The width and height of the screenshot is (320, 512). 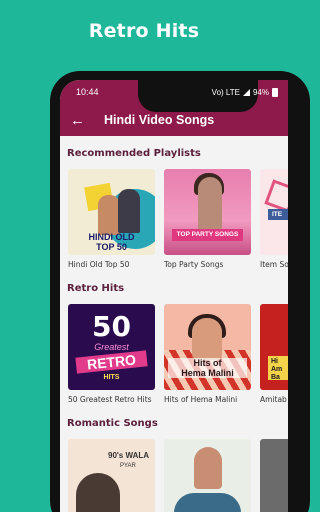 I want to click on playlist-caption: Top Party Songs, so click(x=194, y=264).